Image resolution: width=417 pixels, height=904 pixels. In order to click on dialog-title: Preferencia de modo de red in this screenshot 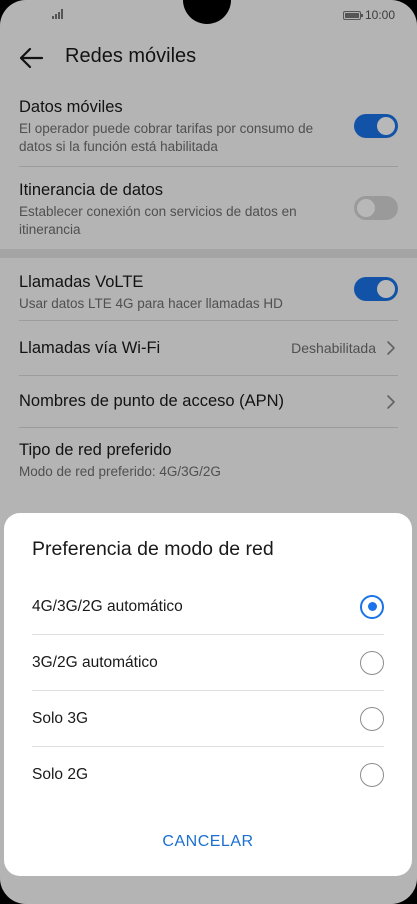, I will do `click(153, 549)`.